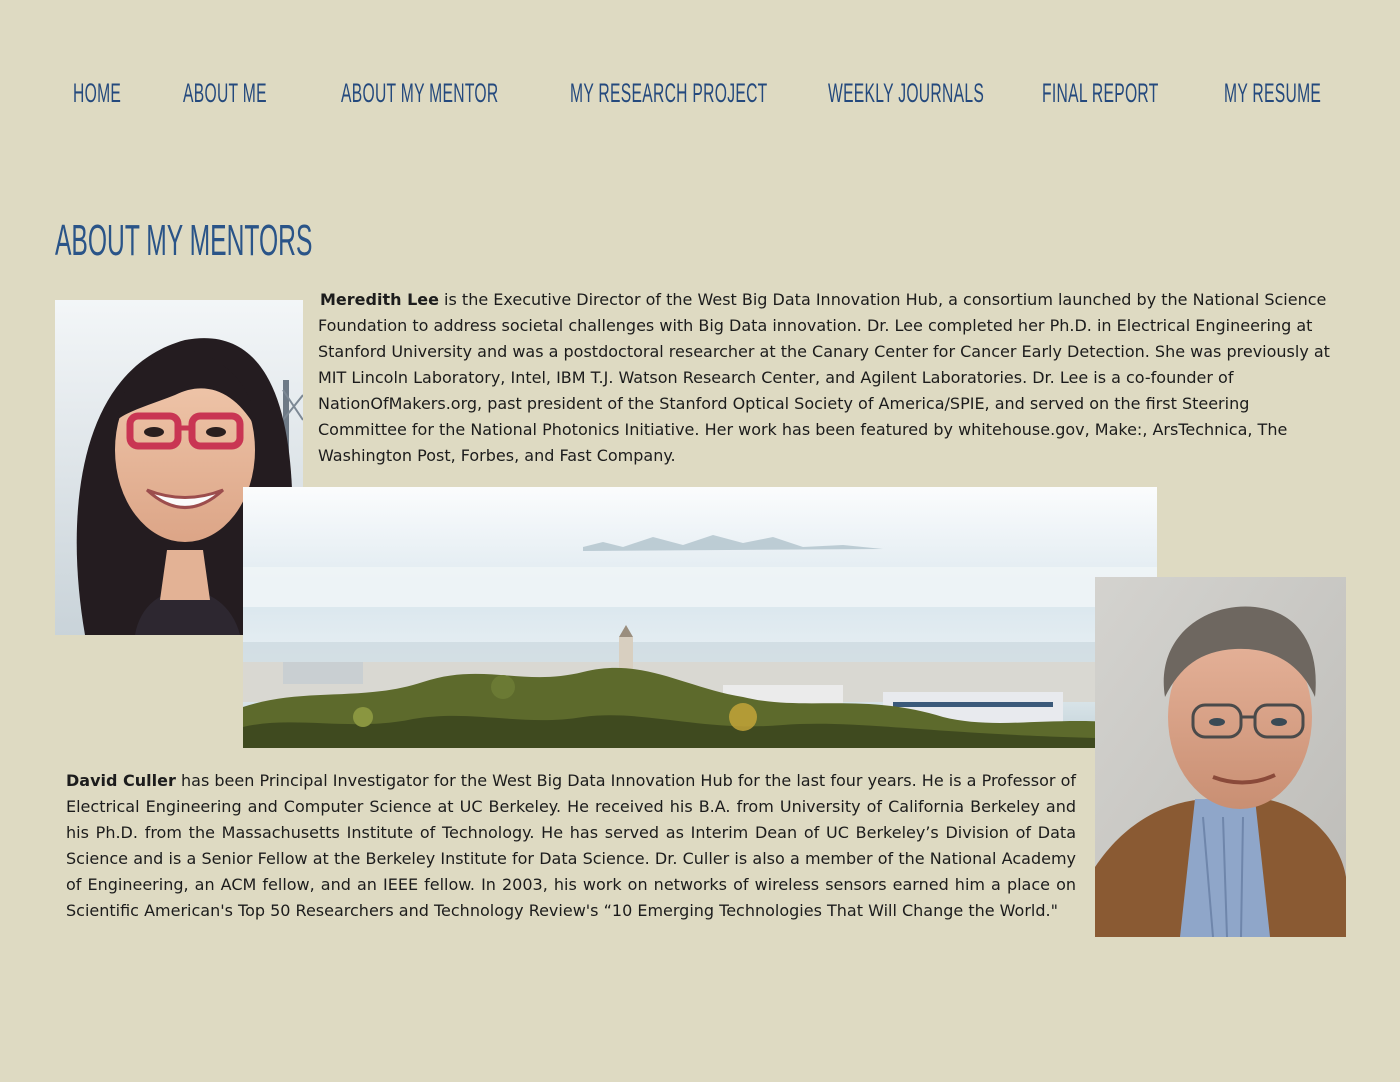 Image resolution: width=1400 pixels, height=1082 pixels. What do you see at coordinates (419, 93) in the screenshot?
I see `nav-about-my-mentor-link: About My Mentor` at bounding box center [419, 93].